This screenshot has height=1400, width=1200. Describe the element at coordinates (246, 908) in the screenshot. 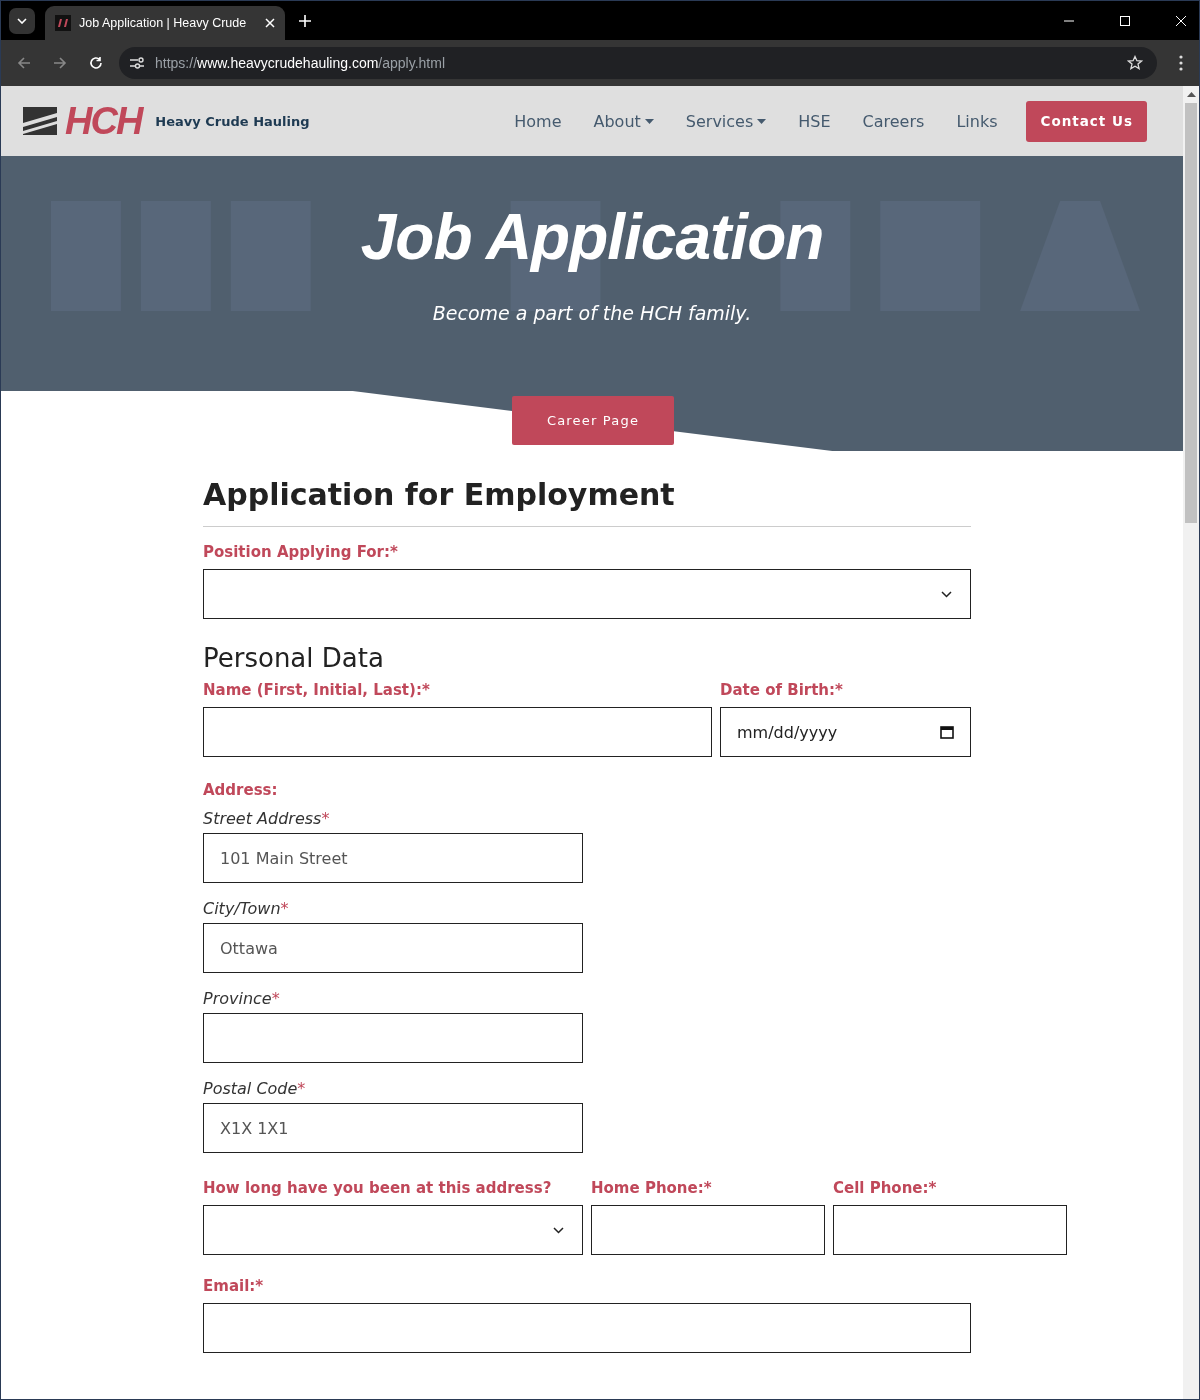

I see `field-label: City/Town*` at that location.